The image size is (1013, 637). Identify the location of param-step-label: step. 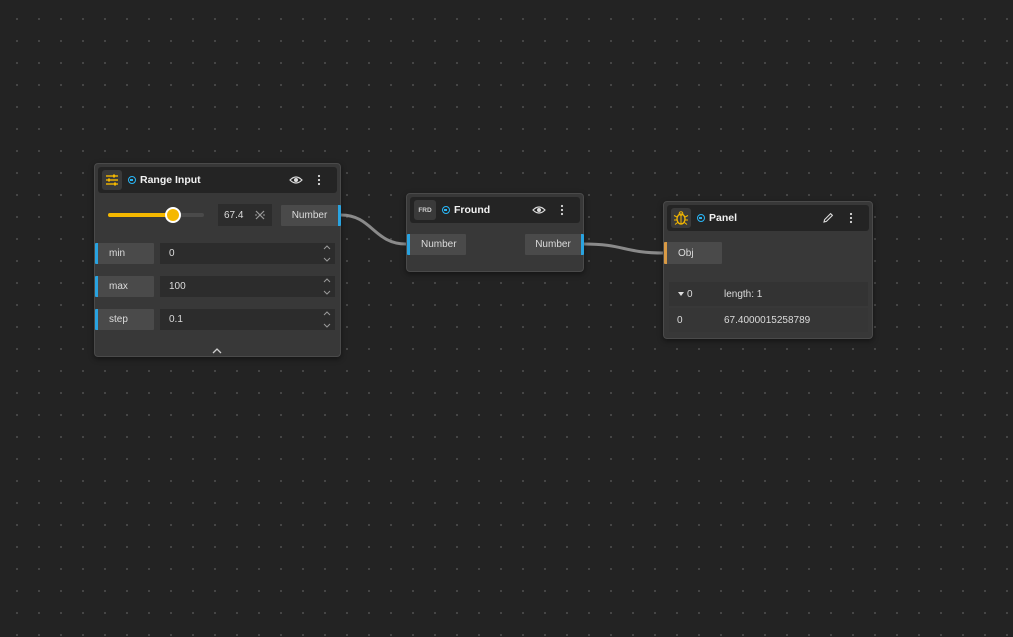
(124, 319).